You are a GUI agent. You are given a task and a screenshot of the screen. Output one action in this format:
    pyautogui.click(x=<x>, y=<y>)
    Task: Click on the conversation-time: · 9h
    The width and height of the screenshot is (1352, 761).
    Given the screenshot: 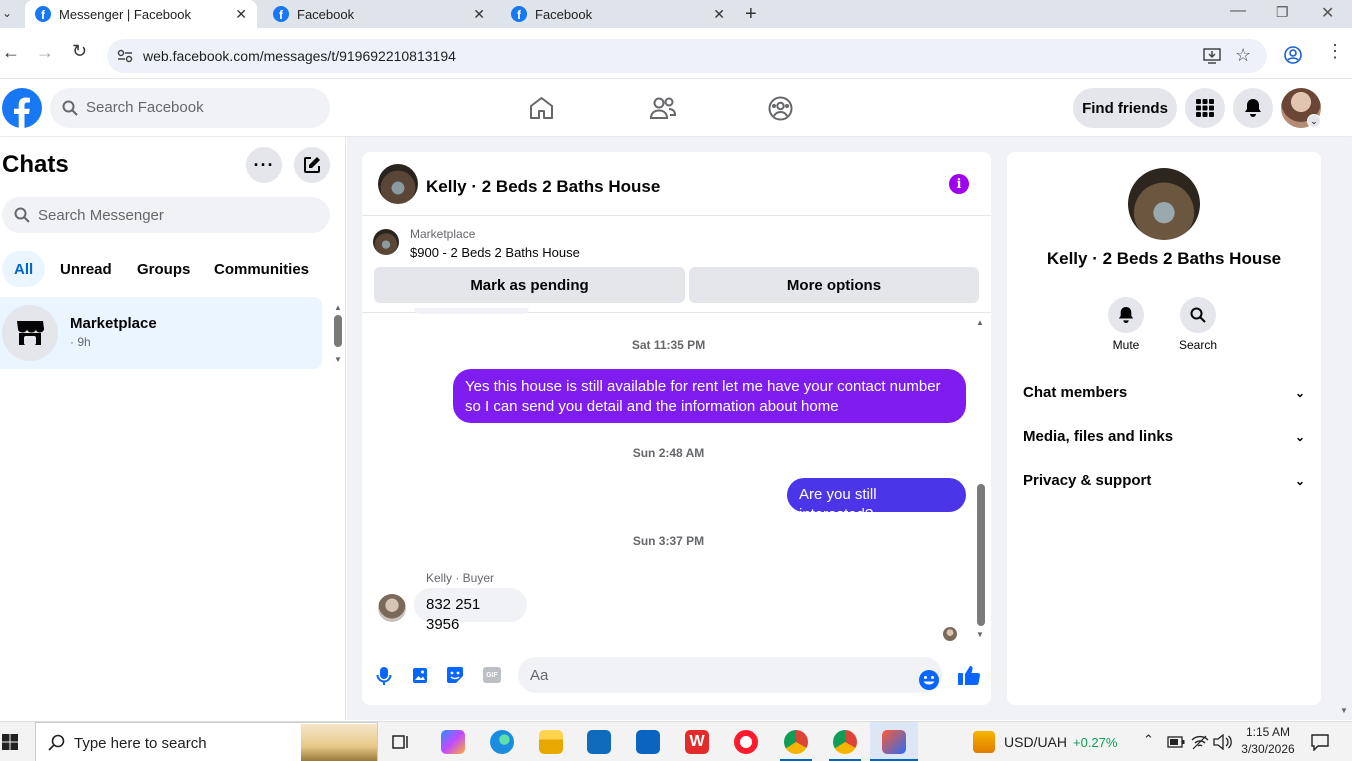 What is the action you would take?
    pyautogui.click(x=80, y=342)
    